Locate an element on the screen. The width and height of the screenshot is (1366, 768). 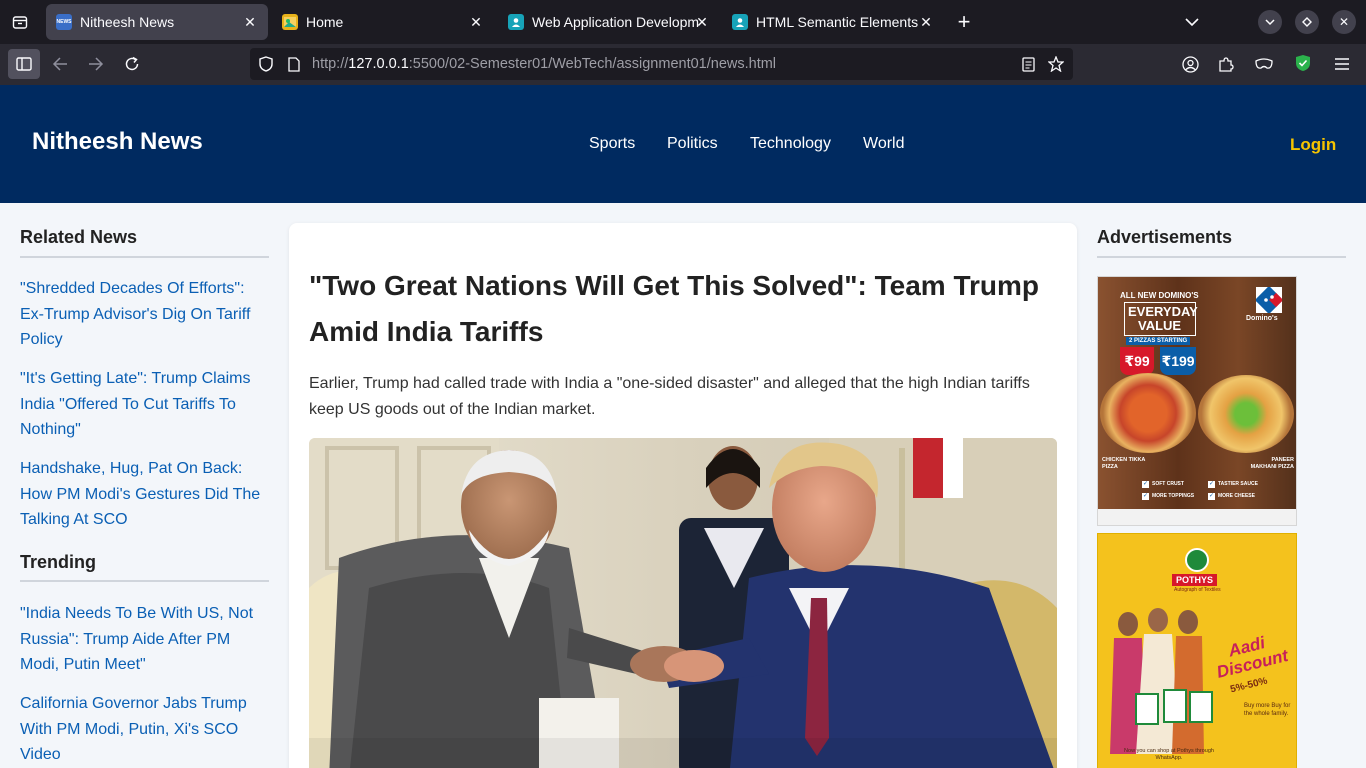
browser-tab: Web Application Developm ✕ is located at coordinates (609, 22).